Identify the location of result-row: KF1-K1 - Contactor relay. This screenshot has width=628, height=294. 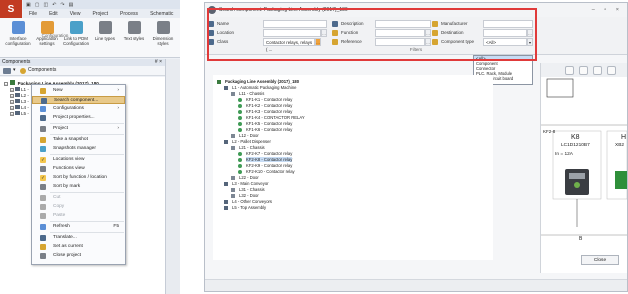
(265, 99).